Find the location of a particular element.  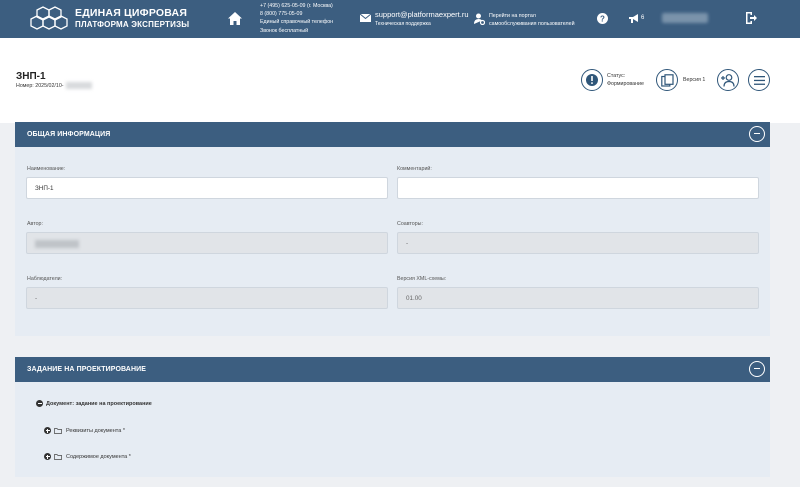

phone-free-note: Звонок бесплатный is located at coordinates (284, 30).